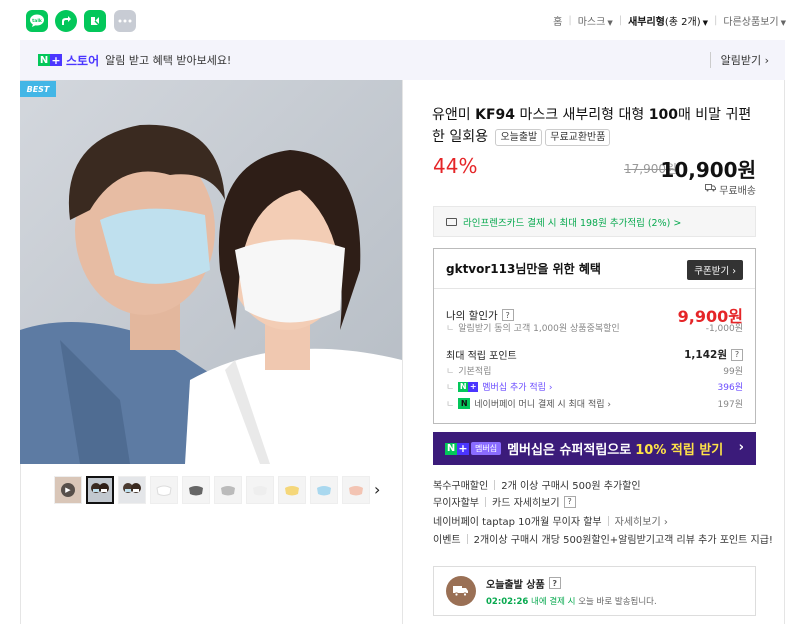 The width and height of the screenshot is (800, 624). I want to click on coupon-button: 쿠폰받기 ›, so click(715, 270).